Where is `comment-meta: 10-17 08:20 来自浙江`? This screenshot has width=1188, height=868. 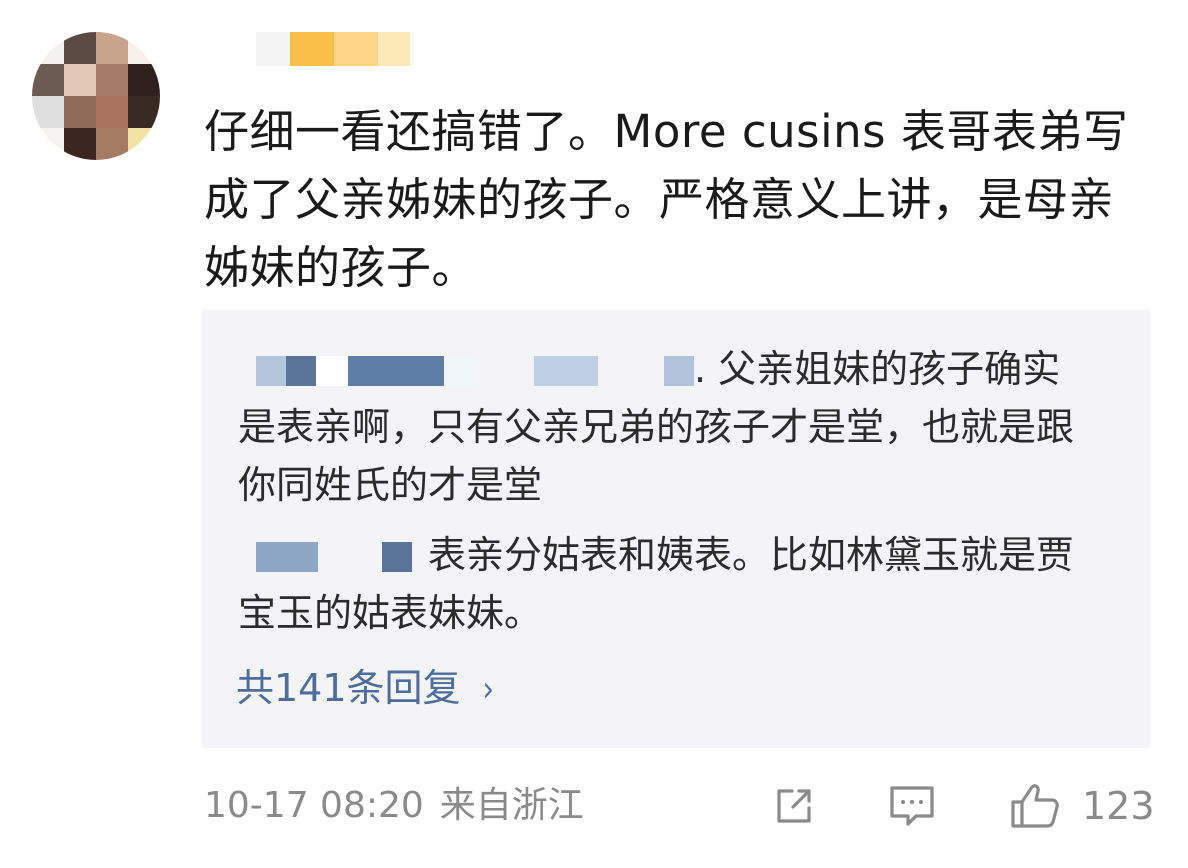 comment-meta: 10-17 08:20 来自浙江 is located at coordinates (394, 806).